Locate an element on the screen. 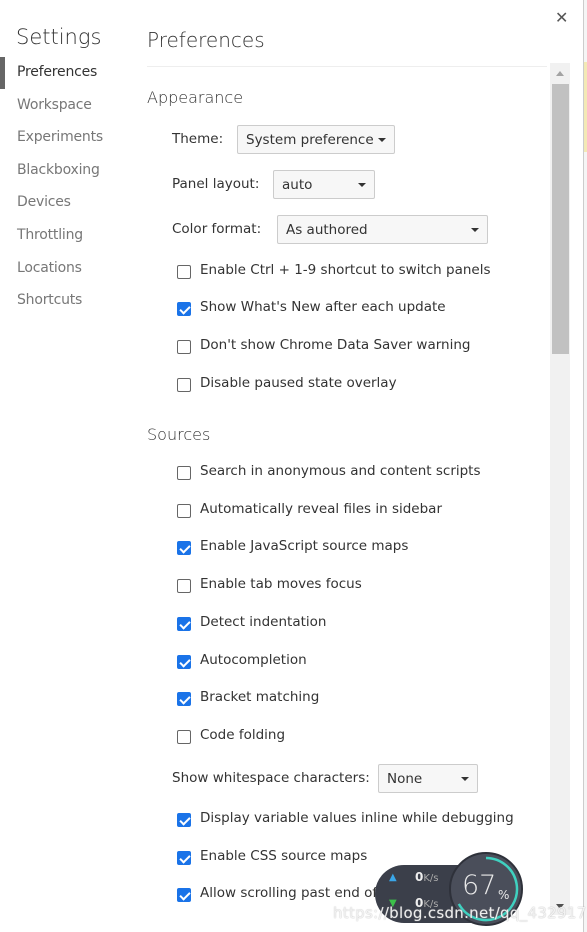 This screenshot has height=932, width=587. sidebar-item-devices: Devices is located at coordinates (44, 202).